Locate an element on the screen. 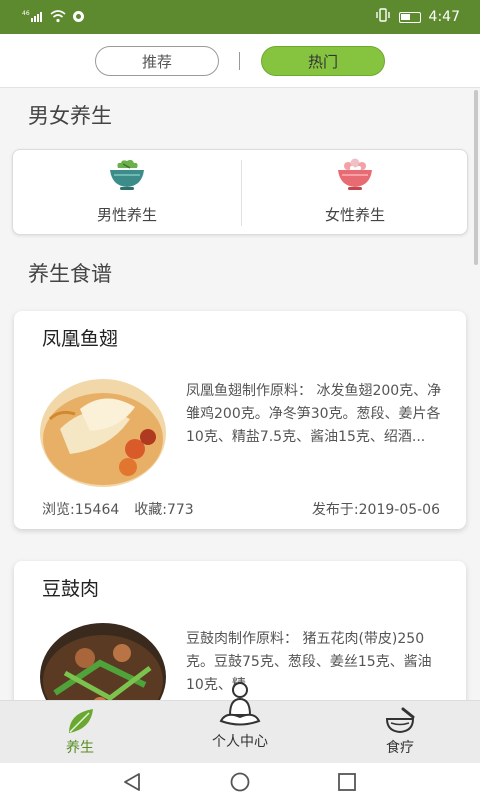  sync-icon is located at coordinates (78, 18).